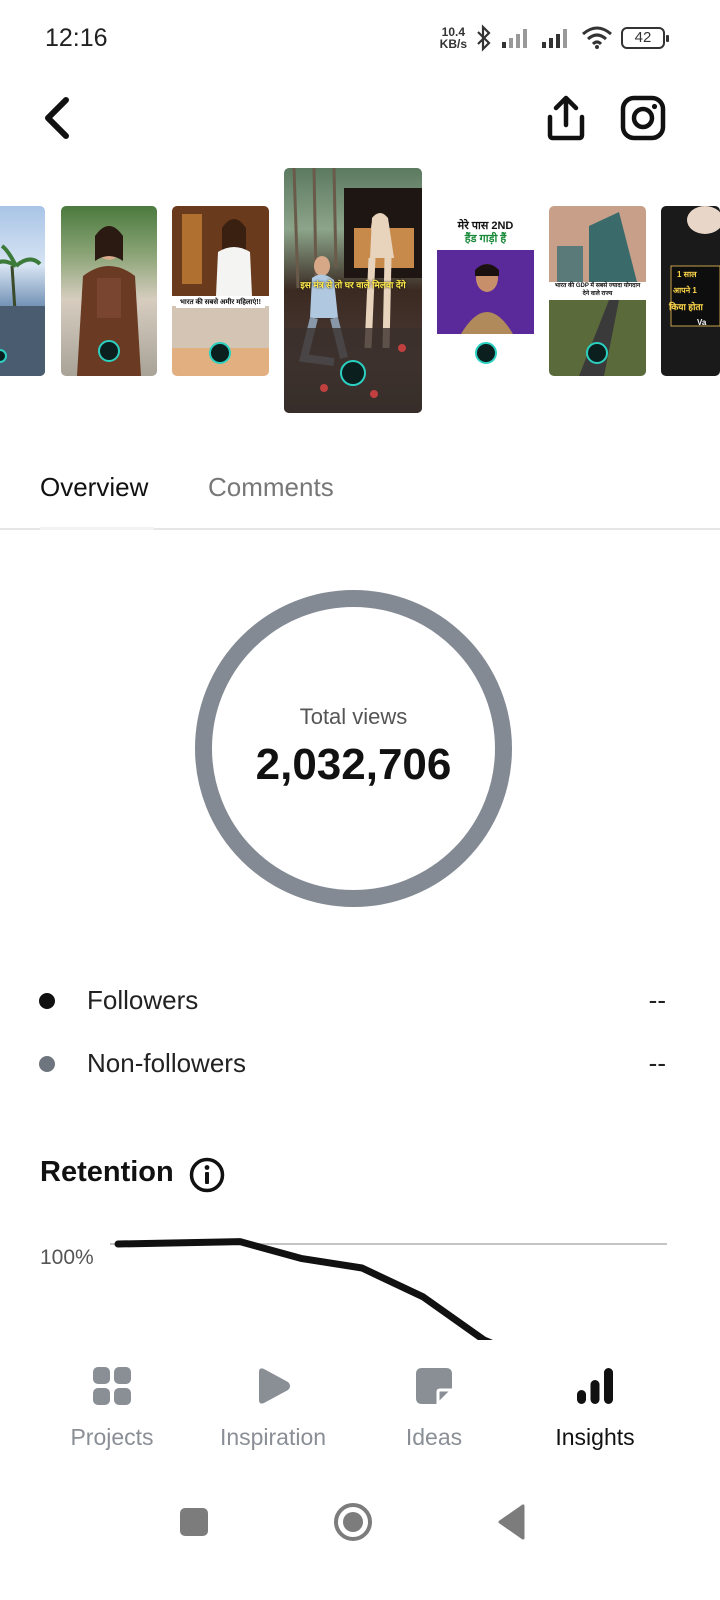 The image size is (720, 1600). Describe the element at coordinates (194, 1522) in the screenshot. I see `recents-button` at that location.